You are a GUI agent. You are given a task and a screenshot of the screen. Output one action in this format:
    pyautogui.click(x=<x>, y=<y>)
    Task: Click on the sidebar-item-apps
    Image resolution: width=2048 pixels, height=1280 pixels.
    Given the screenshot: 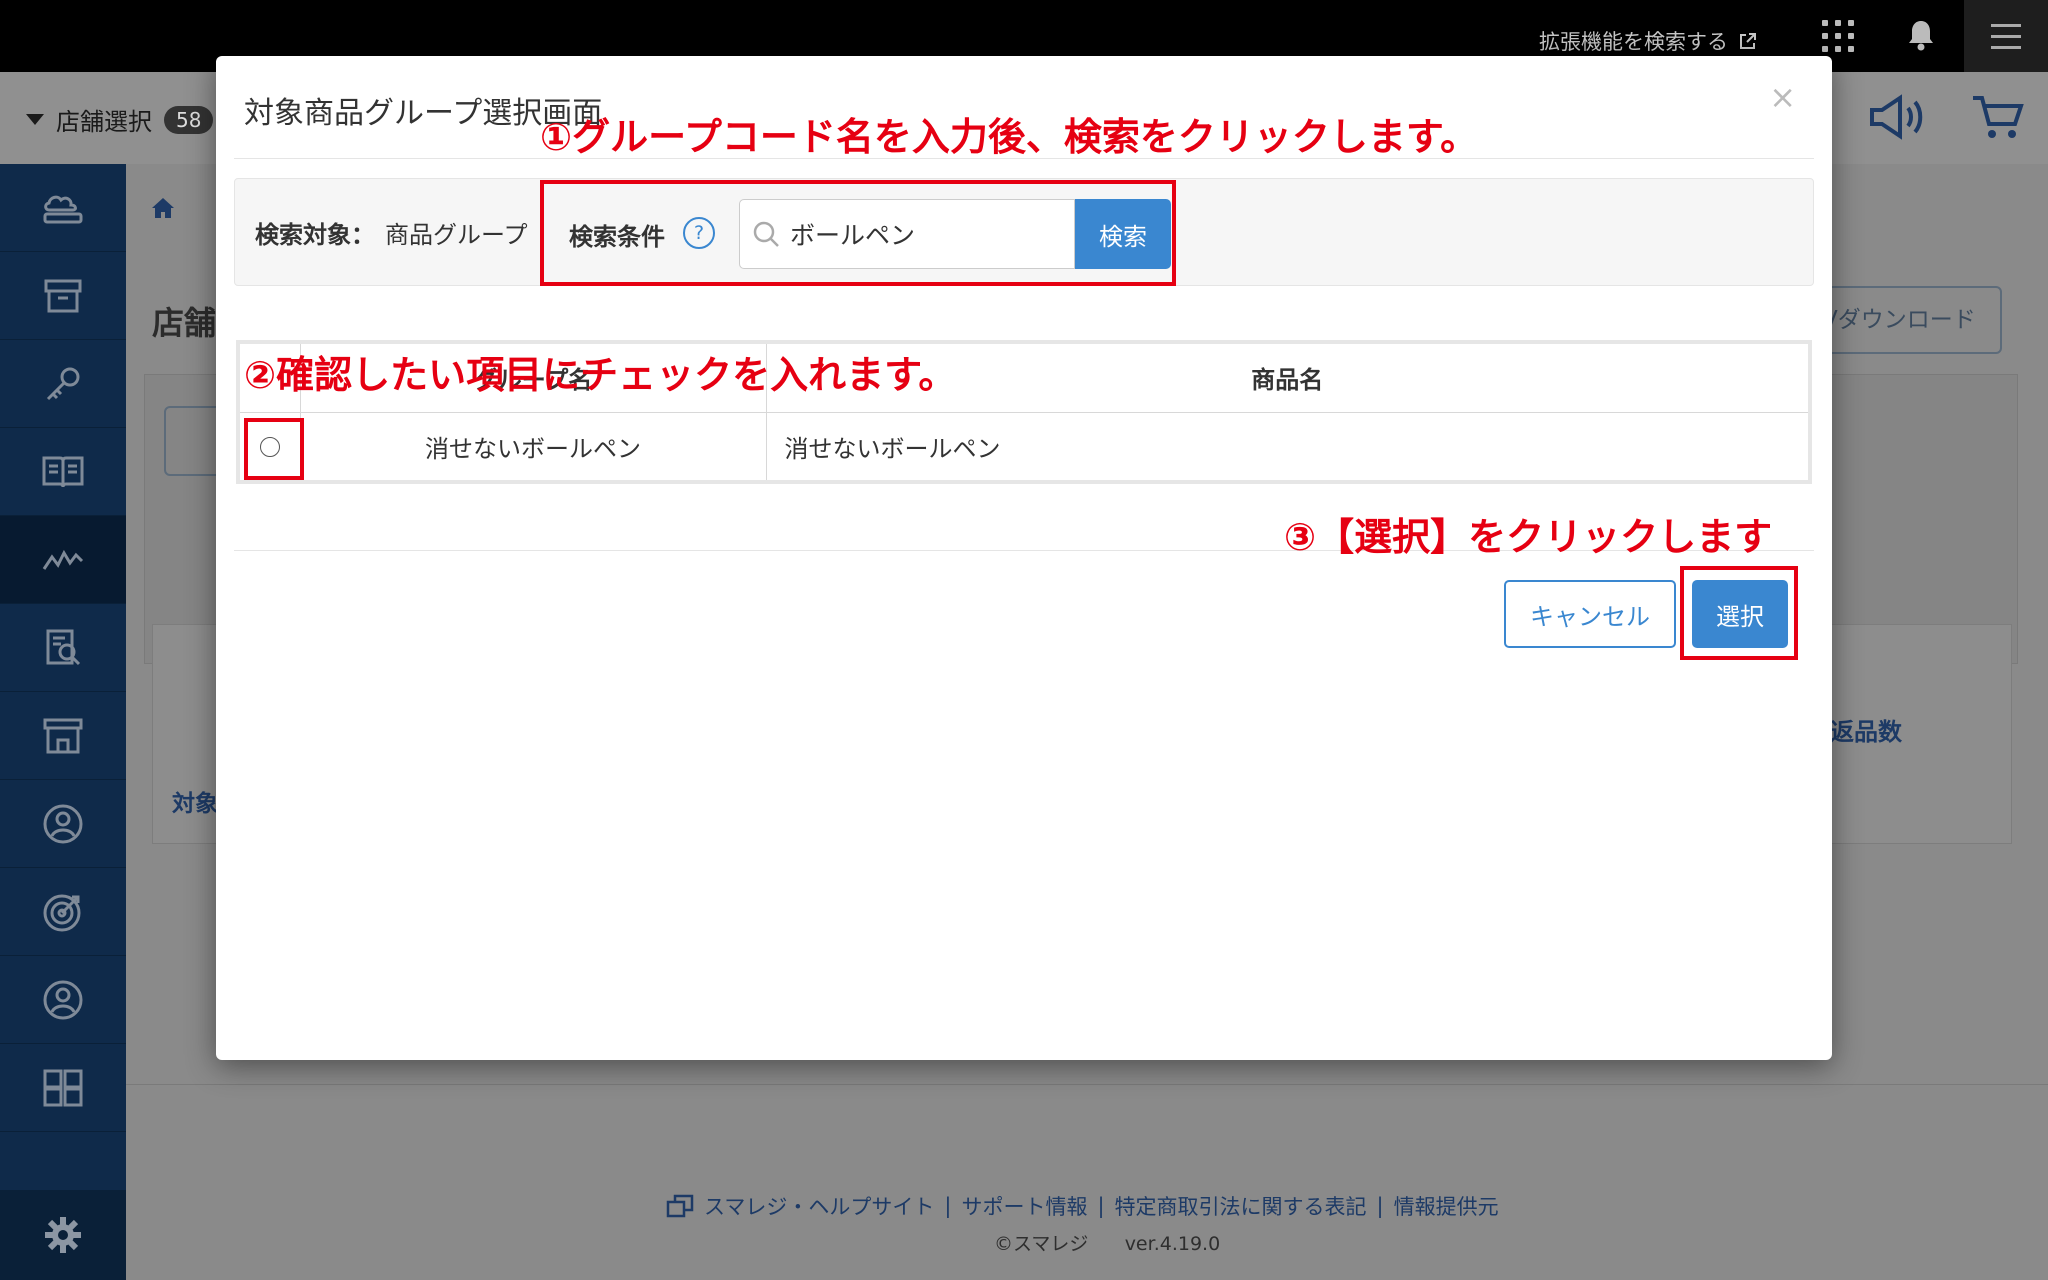 What is the action you would take?
    pyautogui.click(x=63, y=1088)
    